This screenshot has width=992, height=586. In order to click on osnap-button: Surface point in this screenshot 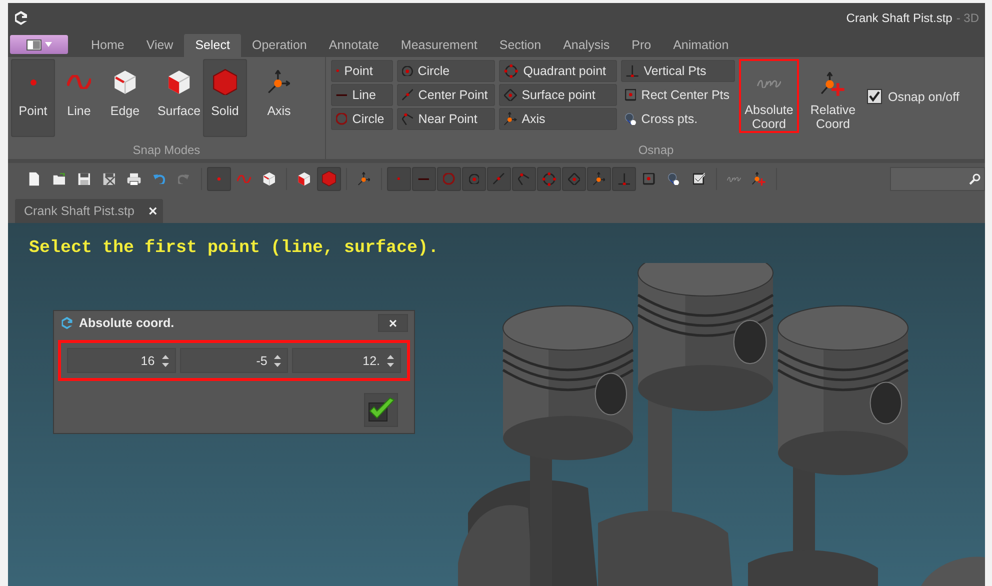, I will do `click(558, 95)`.